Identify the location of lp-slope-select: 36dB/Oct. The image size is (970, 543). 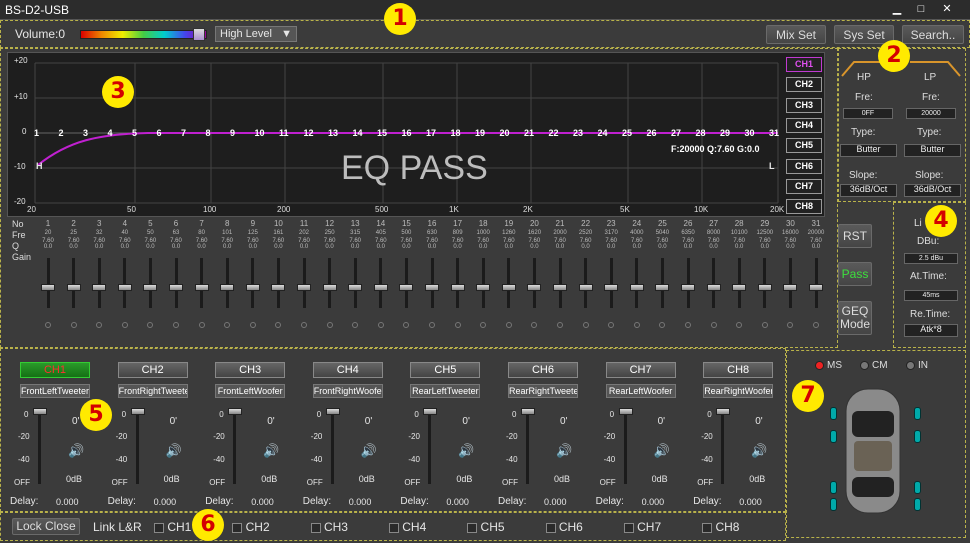
(932, 190).